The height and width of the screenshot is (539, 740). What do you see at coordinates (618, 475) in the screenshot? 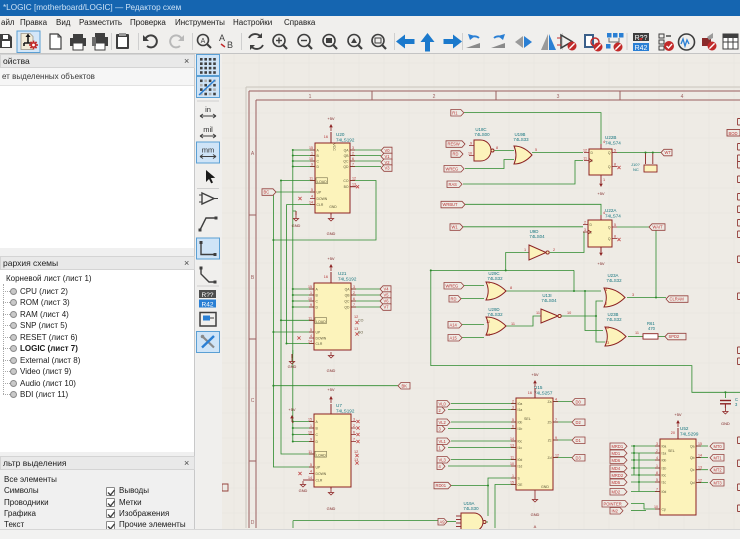
I see `svg-text: MRD2` at bounding box center [618, 475].